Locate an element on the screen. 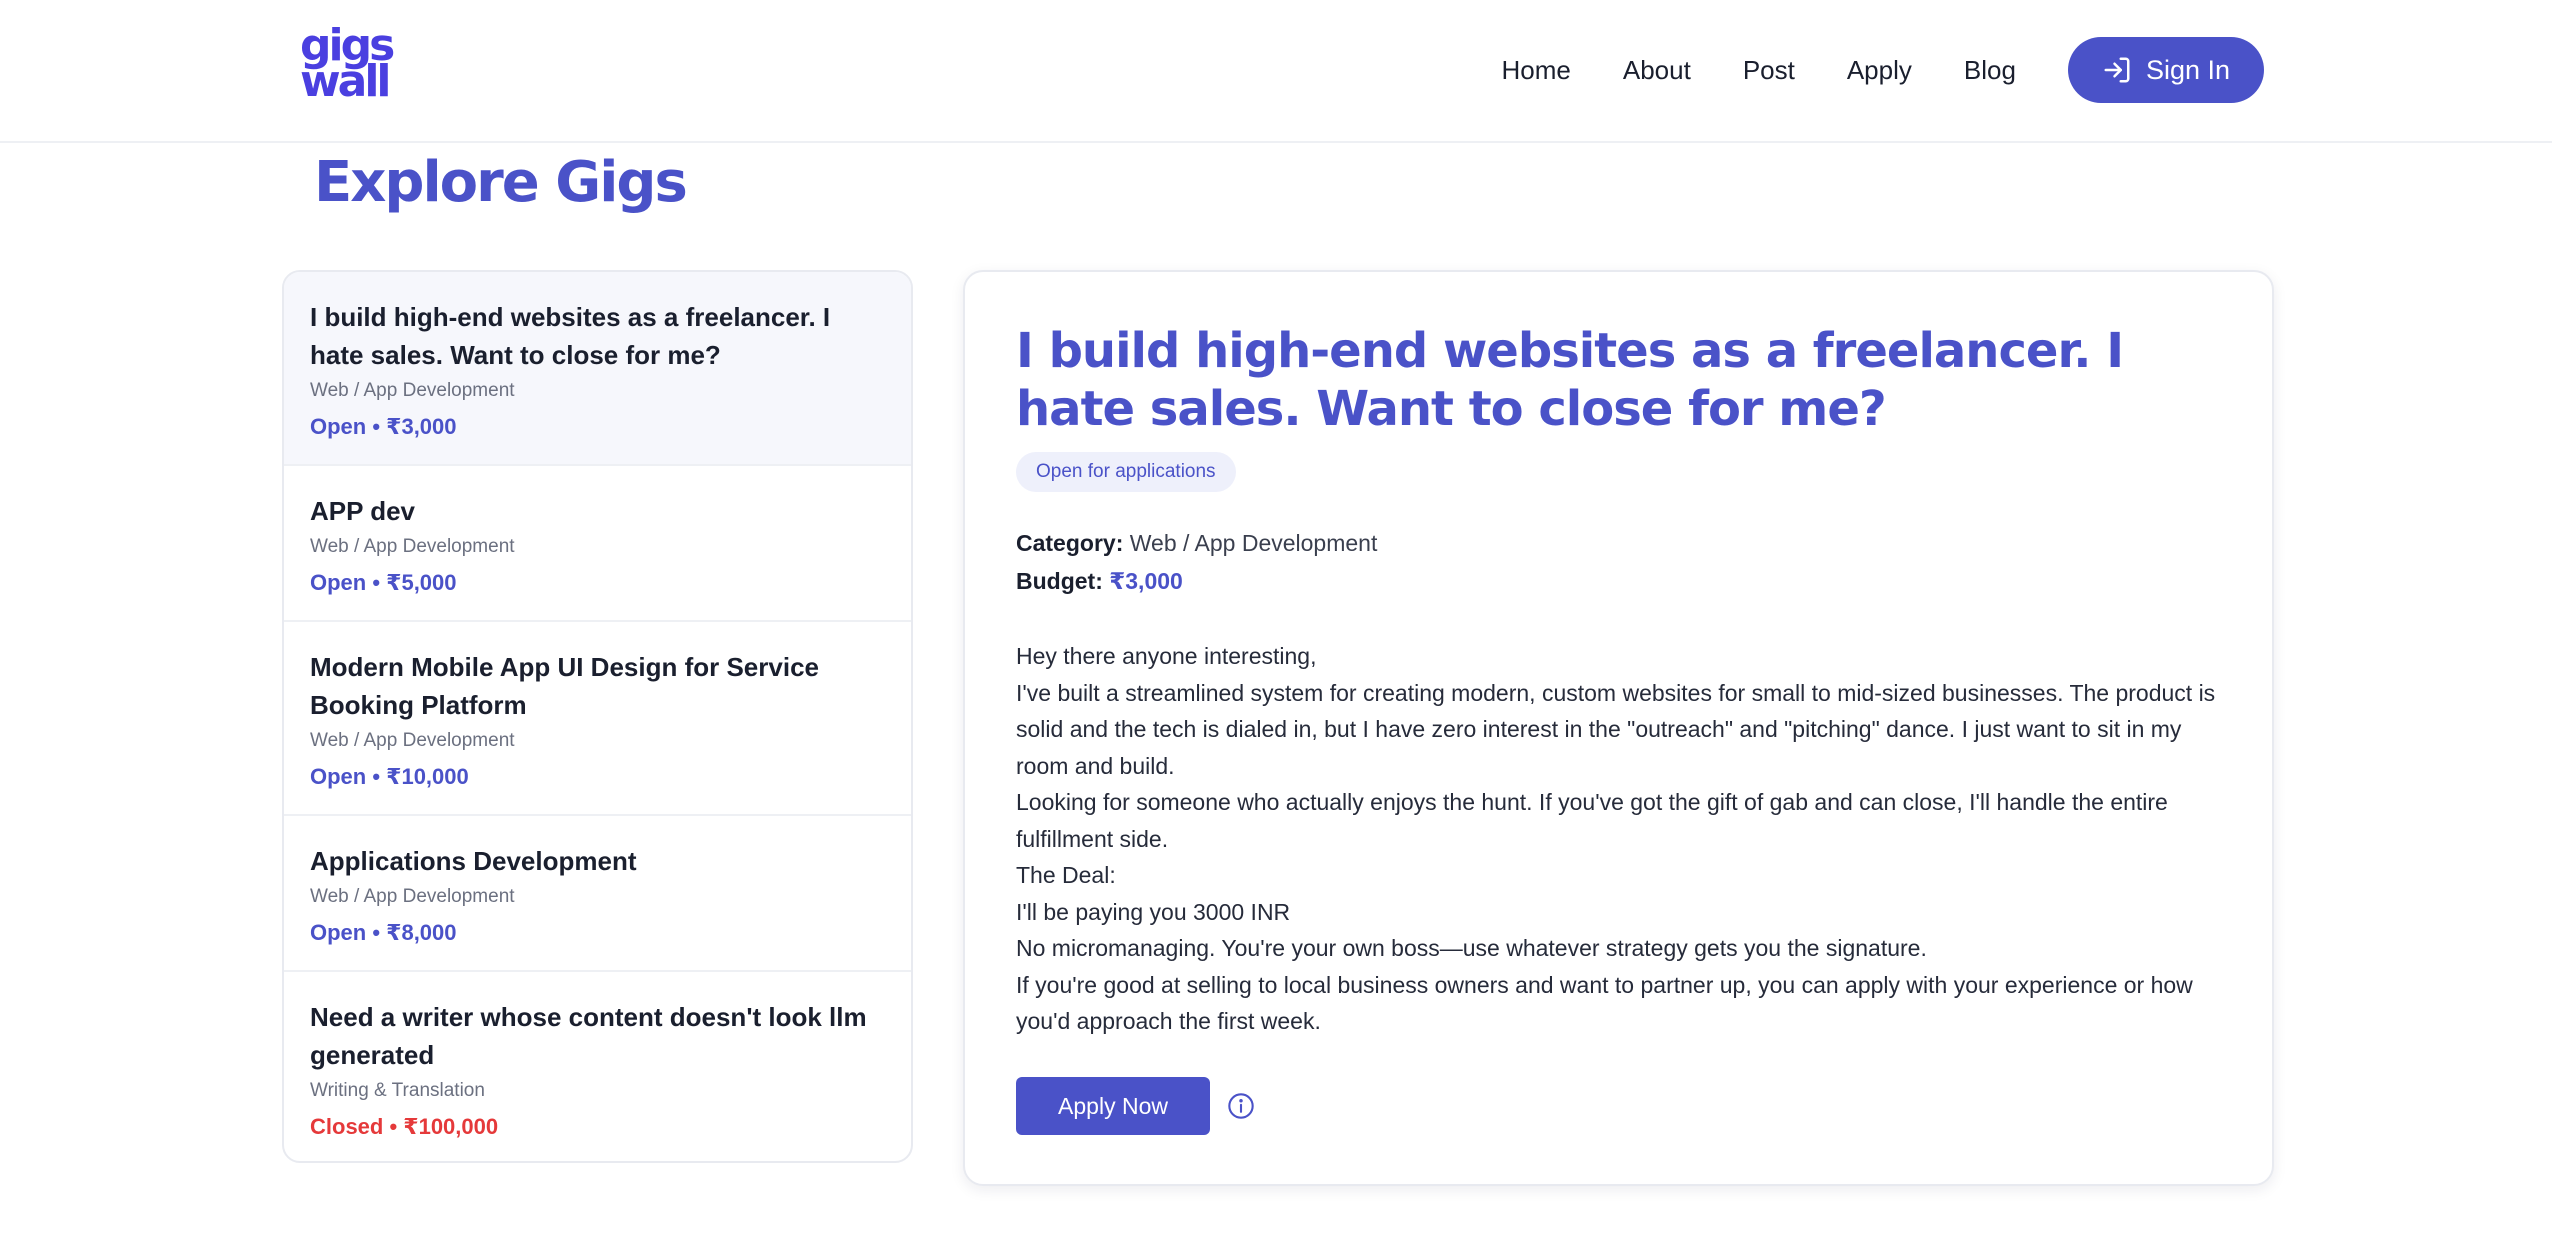 Image resolution: width=2552 pixels, height=1258 pixels. gig-status: Open • ₹8,000 is located at coordinates (383, 932).